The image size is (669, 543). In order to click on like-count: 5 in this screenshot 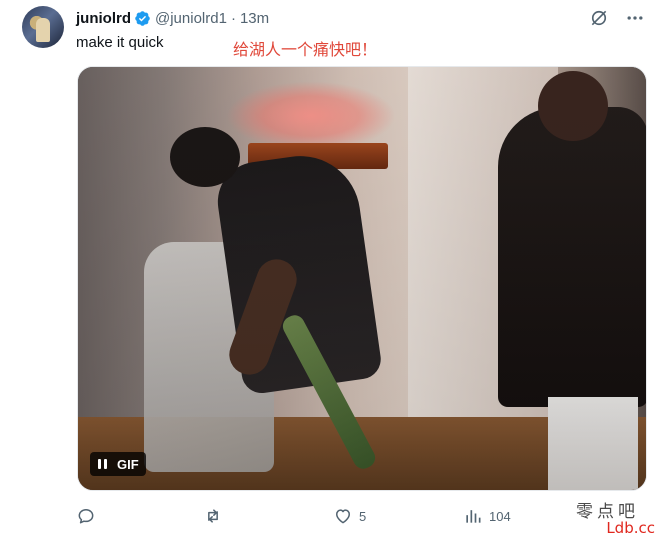, I will do `click(363, 516)`.